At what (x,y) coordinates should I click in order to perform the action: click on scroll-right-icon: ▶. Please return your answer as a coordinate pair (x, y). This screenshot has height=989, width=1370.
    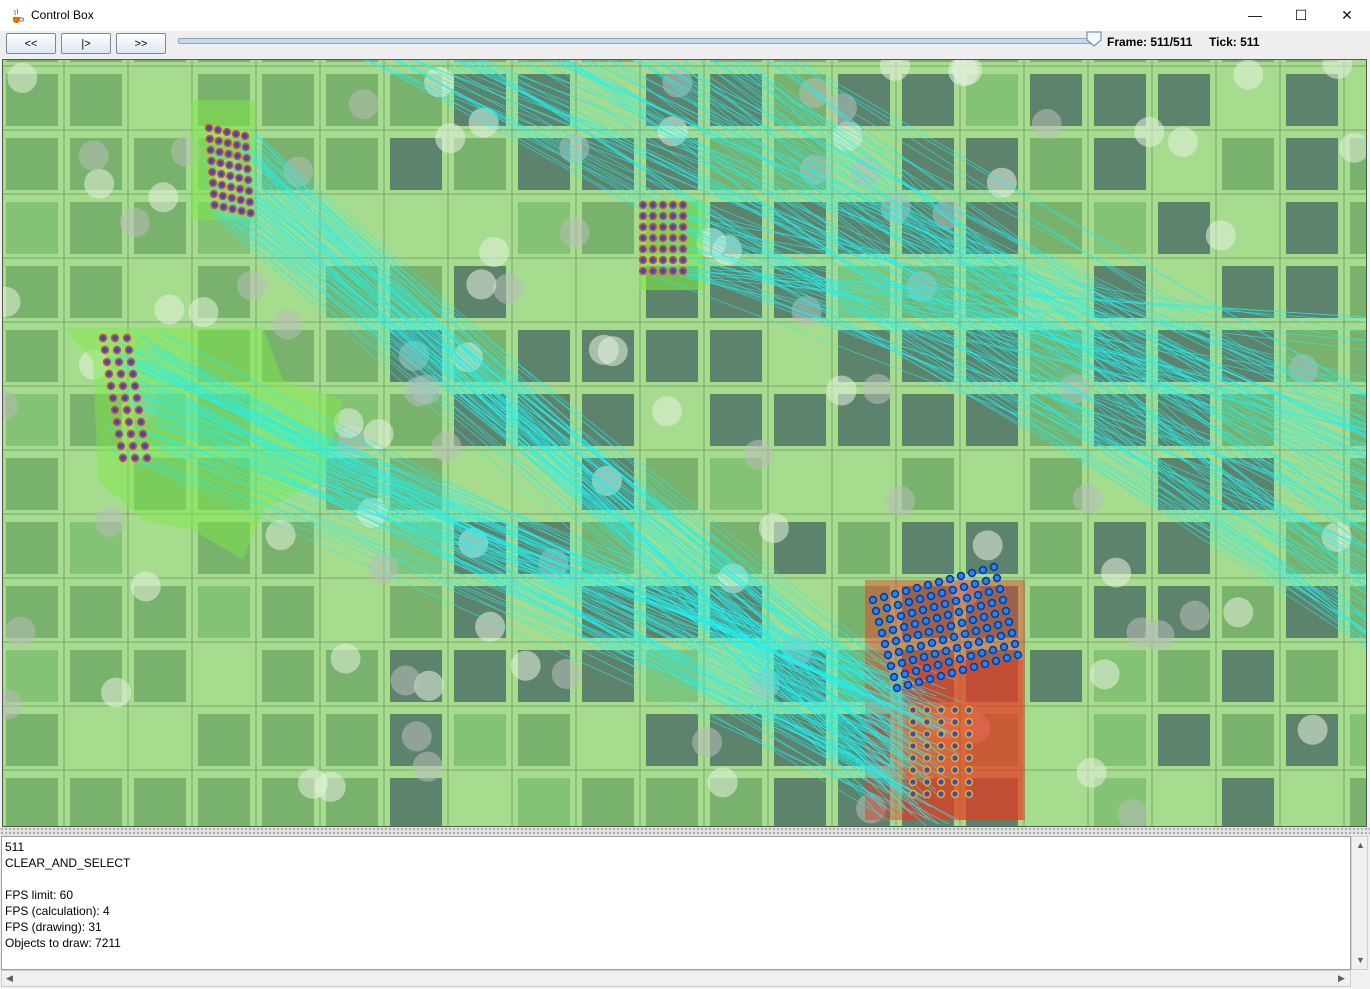
    Looking at the image, I should click on (1341, 978).